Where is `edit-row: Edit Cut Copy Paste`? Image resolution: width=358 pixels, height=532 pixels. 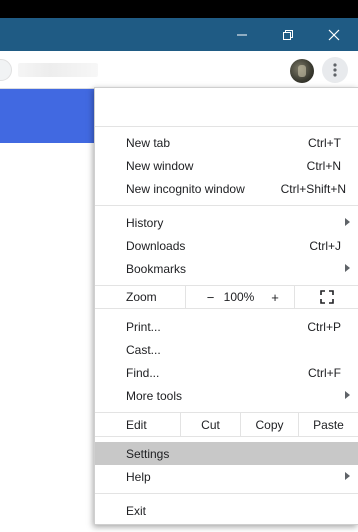
edit-row: Edit Cut Copy Paste is located at coordinates (226, 424).